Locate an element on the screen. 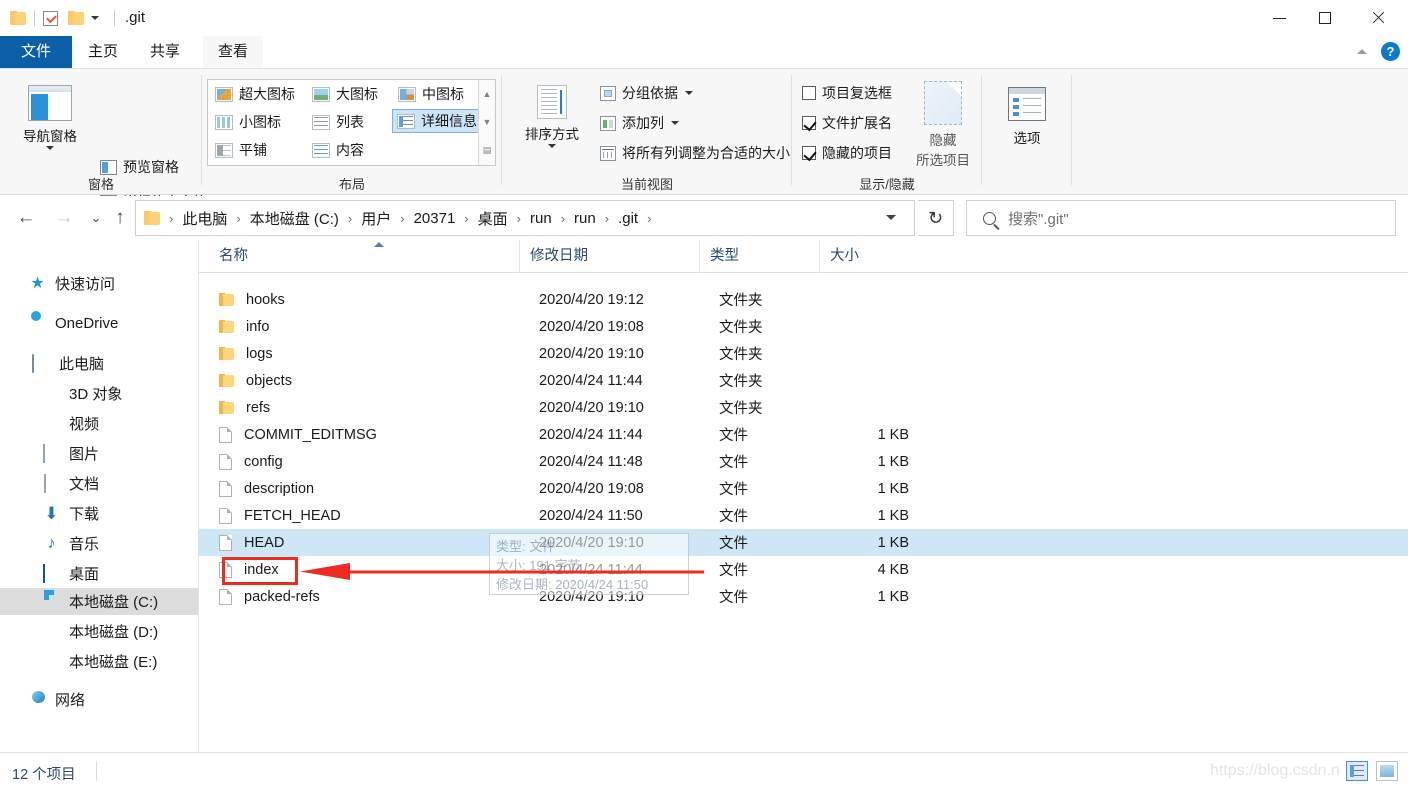  sidebar-item-downloads: ⬇ 下载 is located at coordinates (99, 513).